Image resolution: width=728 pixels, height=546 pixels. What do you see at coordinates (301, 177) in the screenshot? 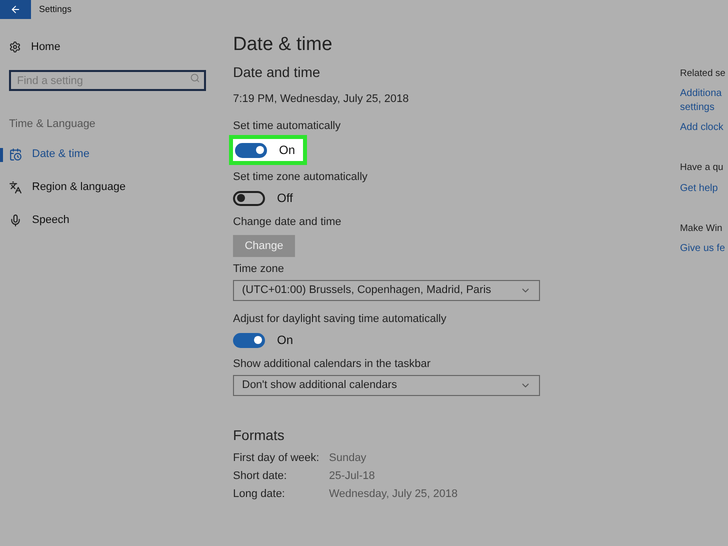
I see `setting-label: Set time zone automatically` at bounding box center [301, 177].